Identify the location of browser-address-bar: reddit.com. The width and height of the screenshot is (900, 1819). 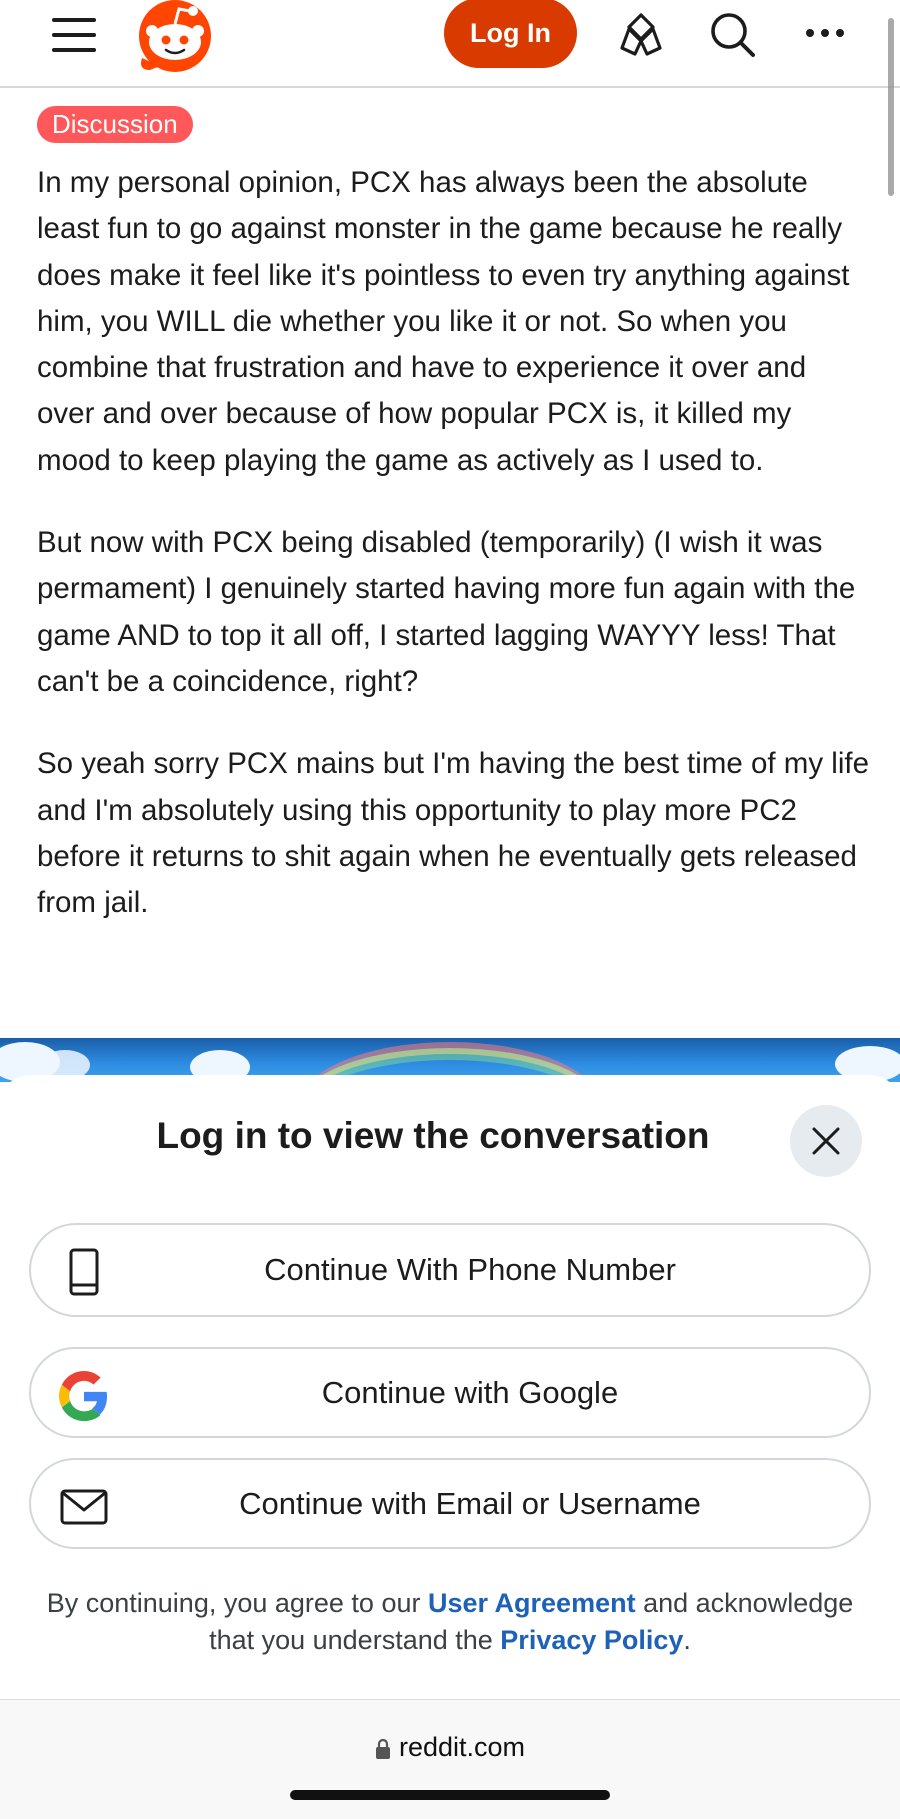
(450, 1759).